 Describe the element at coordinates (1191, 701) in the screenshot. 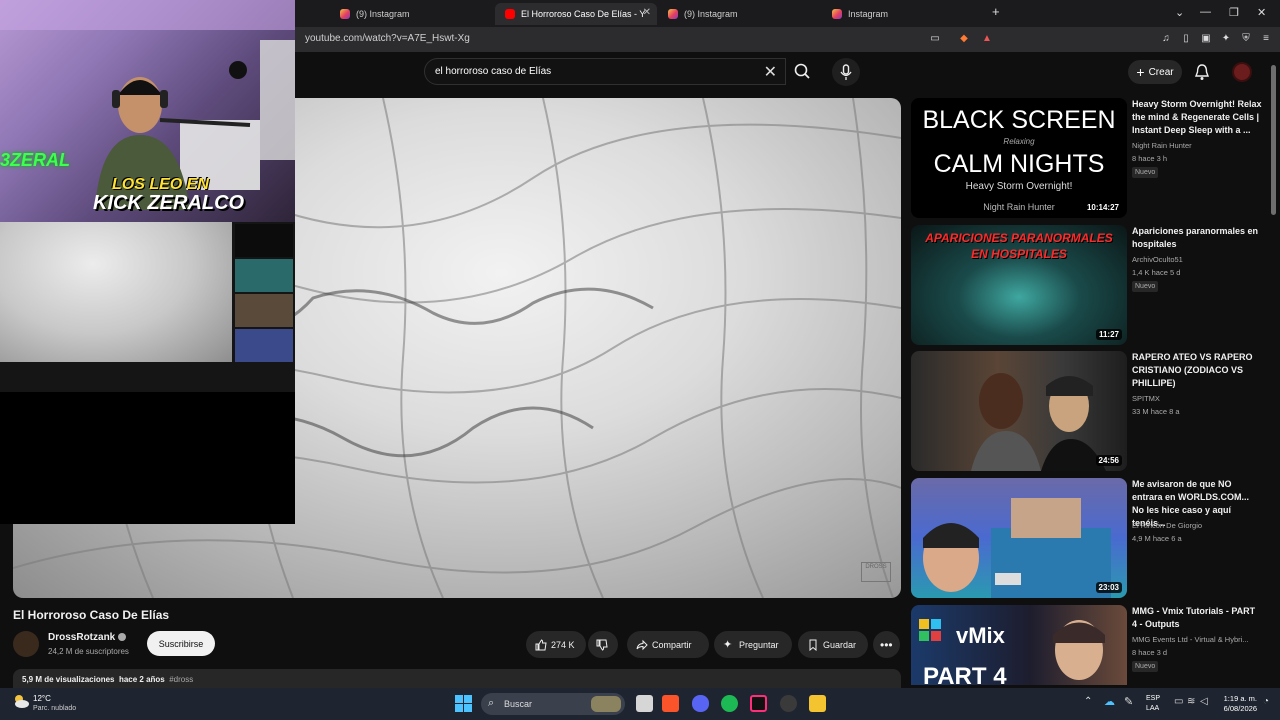

I see `wifi-icon: ≋` at that location.